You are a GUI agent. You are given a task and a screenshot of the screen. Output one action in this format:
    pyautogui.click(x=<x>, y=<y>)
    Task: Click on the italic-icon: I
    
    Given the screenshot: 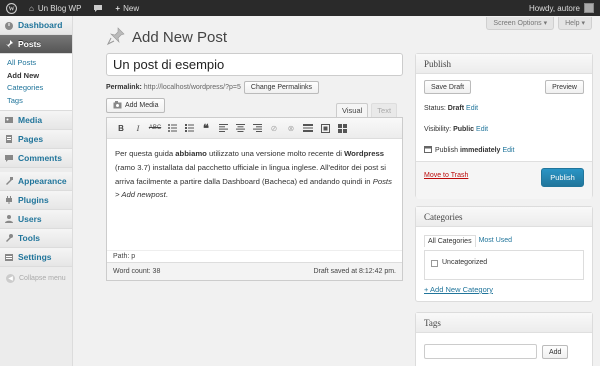 What is the action you would take?
    pyautogui.click(x=138, y=128)
    